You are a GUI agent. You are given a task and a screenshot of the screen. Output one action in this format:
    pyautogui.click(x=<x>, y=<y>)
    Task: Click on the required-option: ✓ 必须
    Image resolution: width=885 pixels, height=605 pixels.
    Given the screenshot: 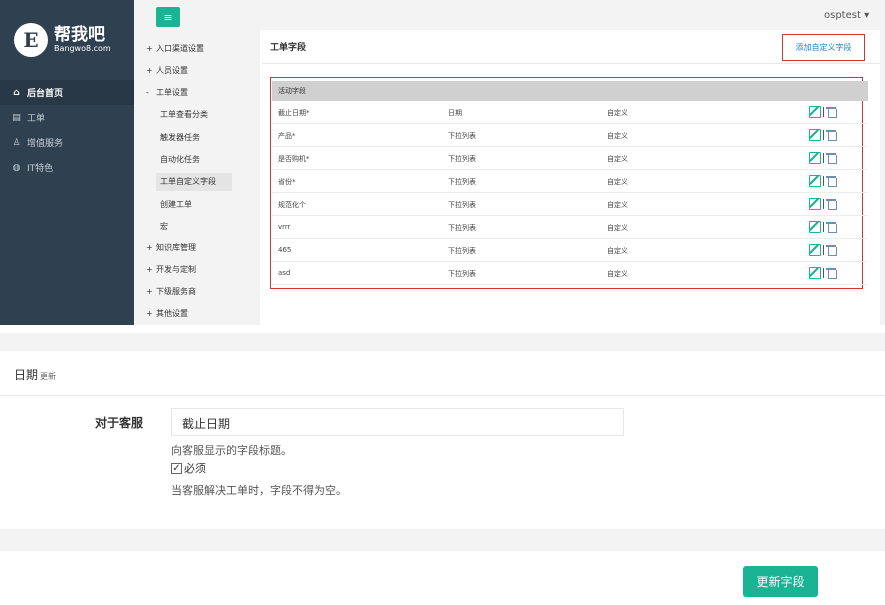 What is the action you would take?
    pyautogui.click(x=188, y=468)
    